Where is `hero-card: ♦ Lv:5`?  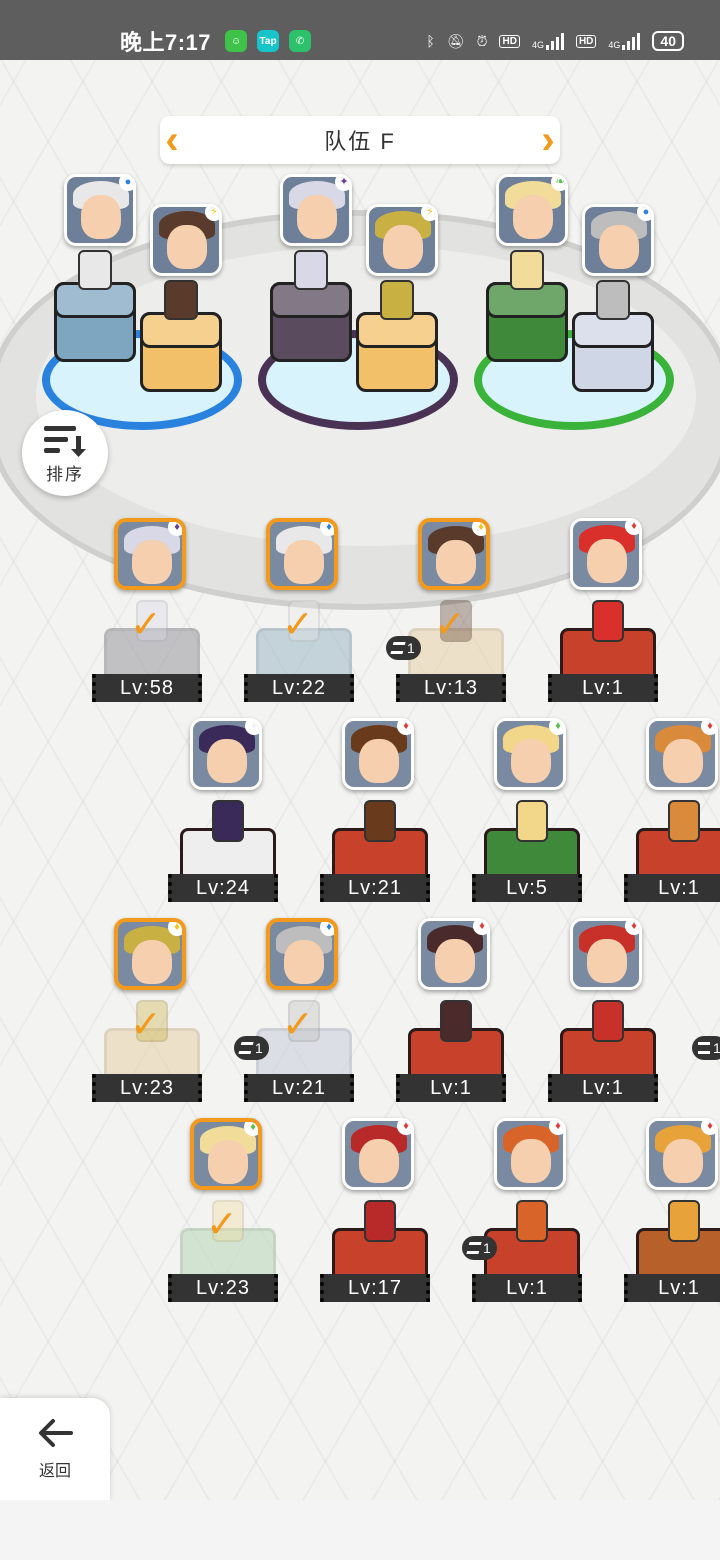
hero-card: ♦ Lv:5 is located at coordinates (532, 813).